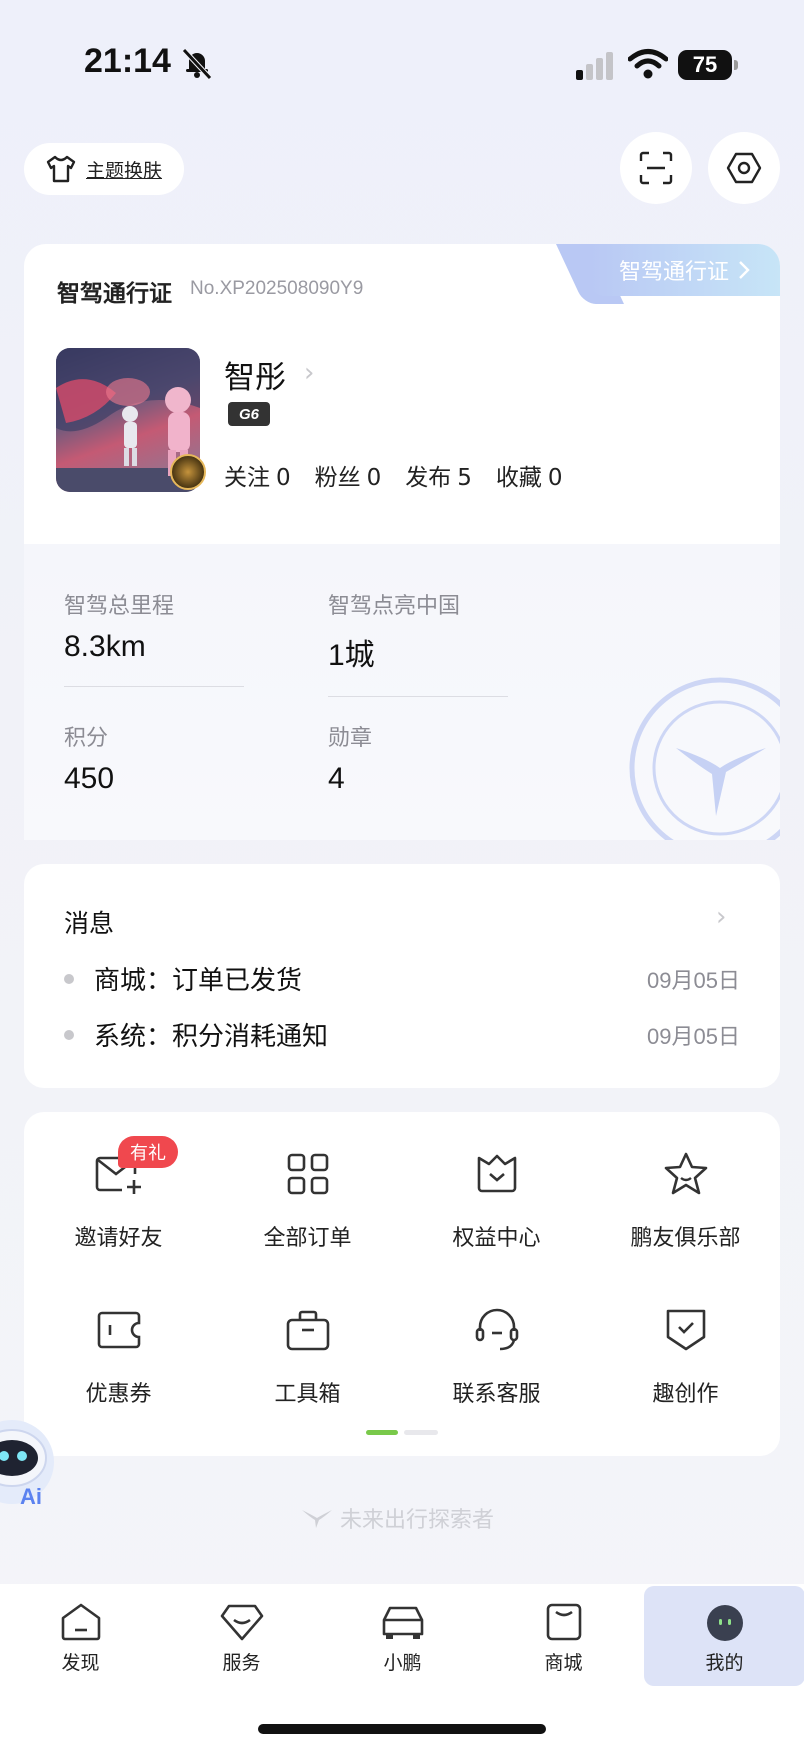 The height and width of the screenshot is (1748, 804). What do you see at coordinates (197, 64) in the screenshot?
I see `silent-bell-icon` at bounding box center [197, 64].